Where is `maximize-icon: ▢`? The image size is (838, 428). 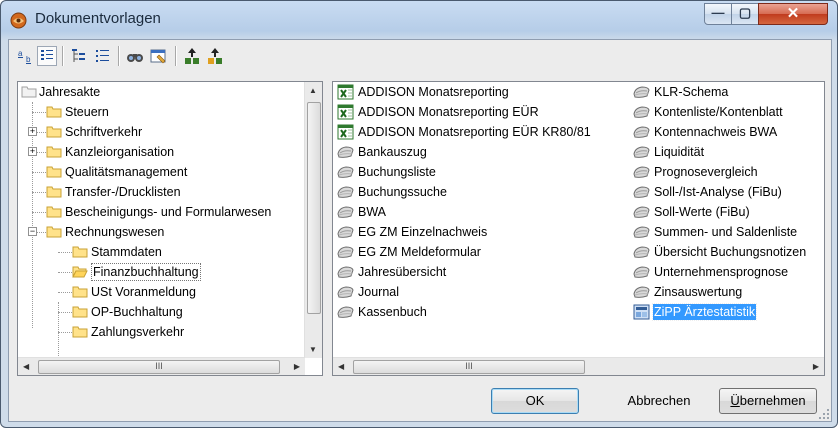
maximize-icon: ▢ is located at coordinates (745, 12).